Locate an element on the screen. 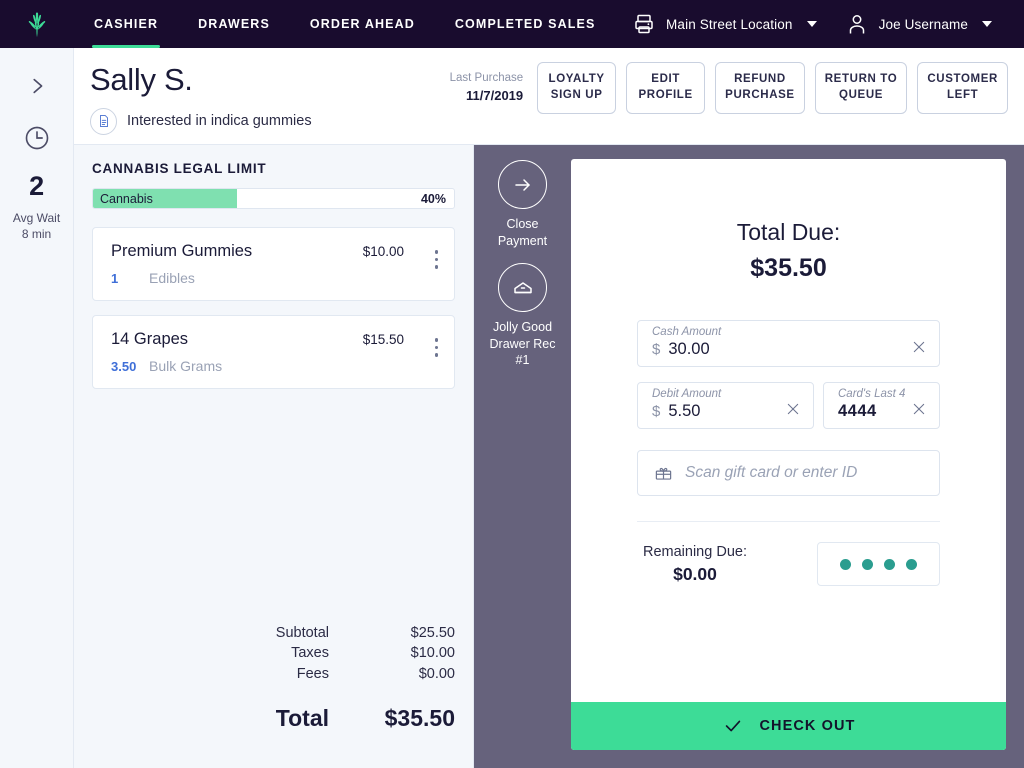 Image resolution: width=1024 pixels, height=768 pixels. location-selector: Main Street Location is located at coordinates (724, 24).